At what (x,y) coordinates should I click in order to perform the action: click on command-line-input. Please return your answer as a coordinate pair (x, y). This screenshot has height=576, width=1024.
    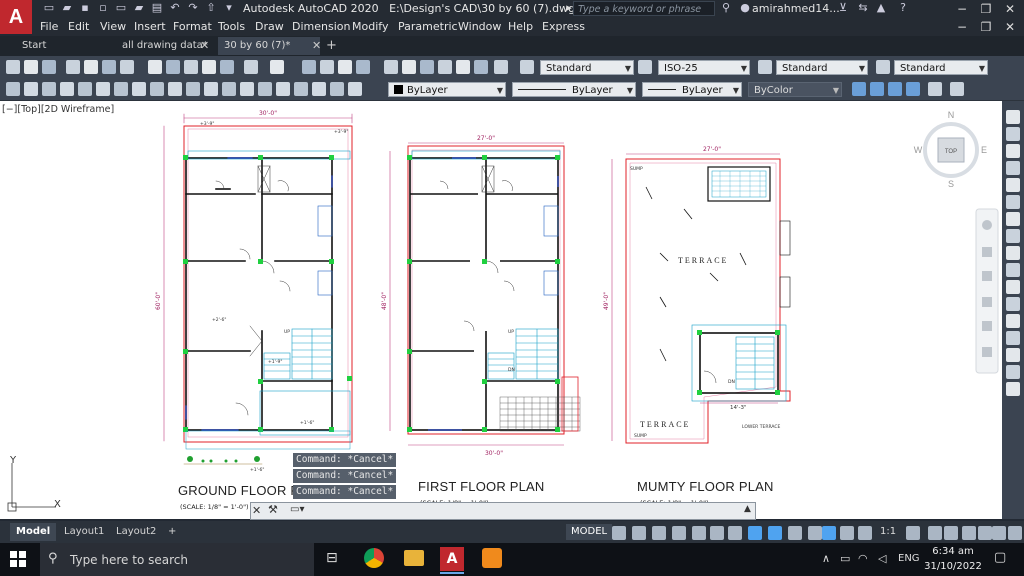
    Looking at the image, I should click on (503, 511).